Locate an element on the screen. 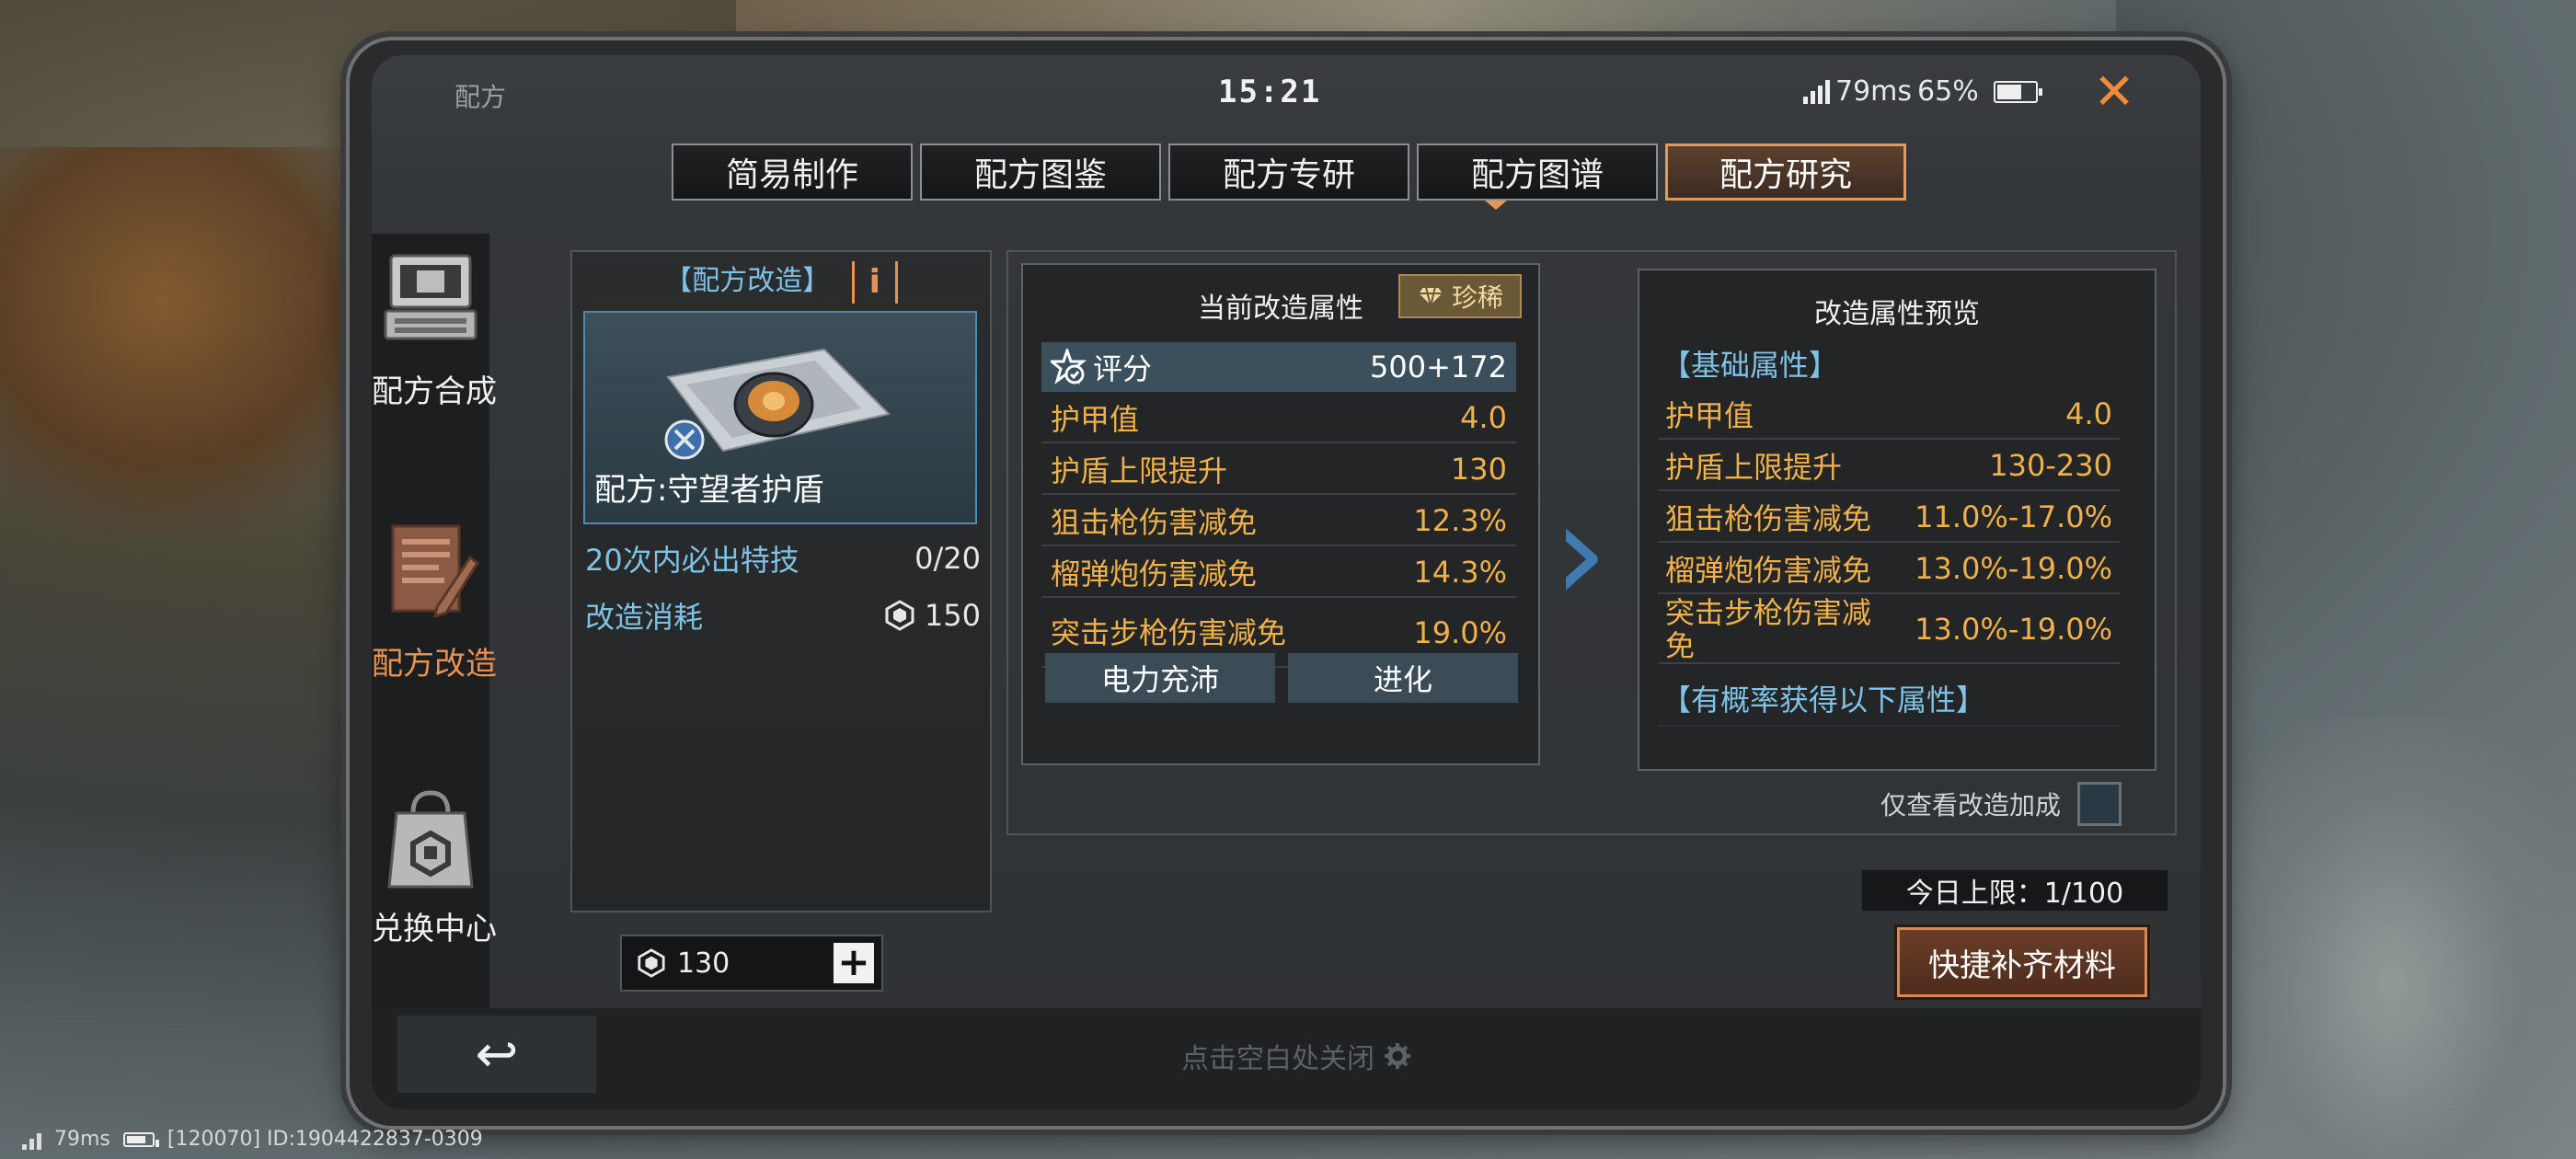 Image resolution: width=2576 pixels, height=1159 pixels. tab-recipe-research: 配方研究 is located at coordinates (1785, 172).